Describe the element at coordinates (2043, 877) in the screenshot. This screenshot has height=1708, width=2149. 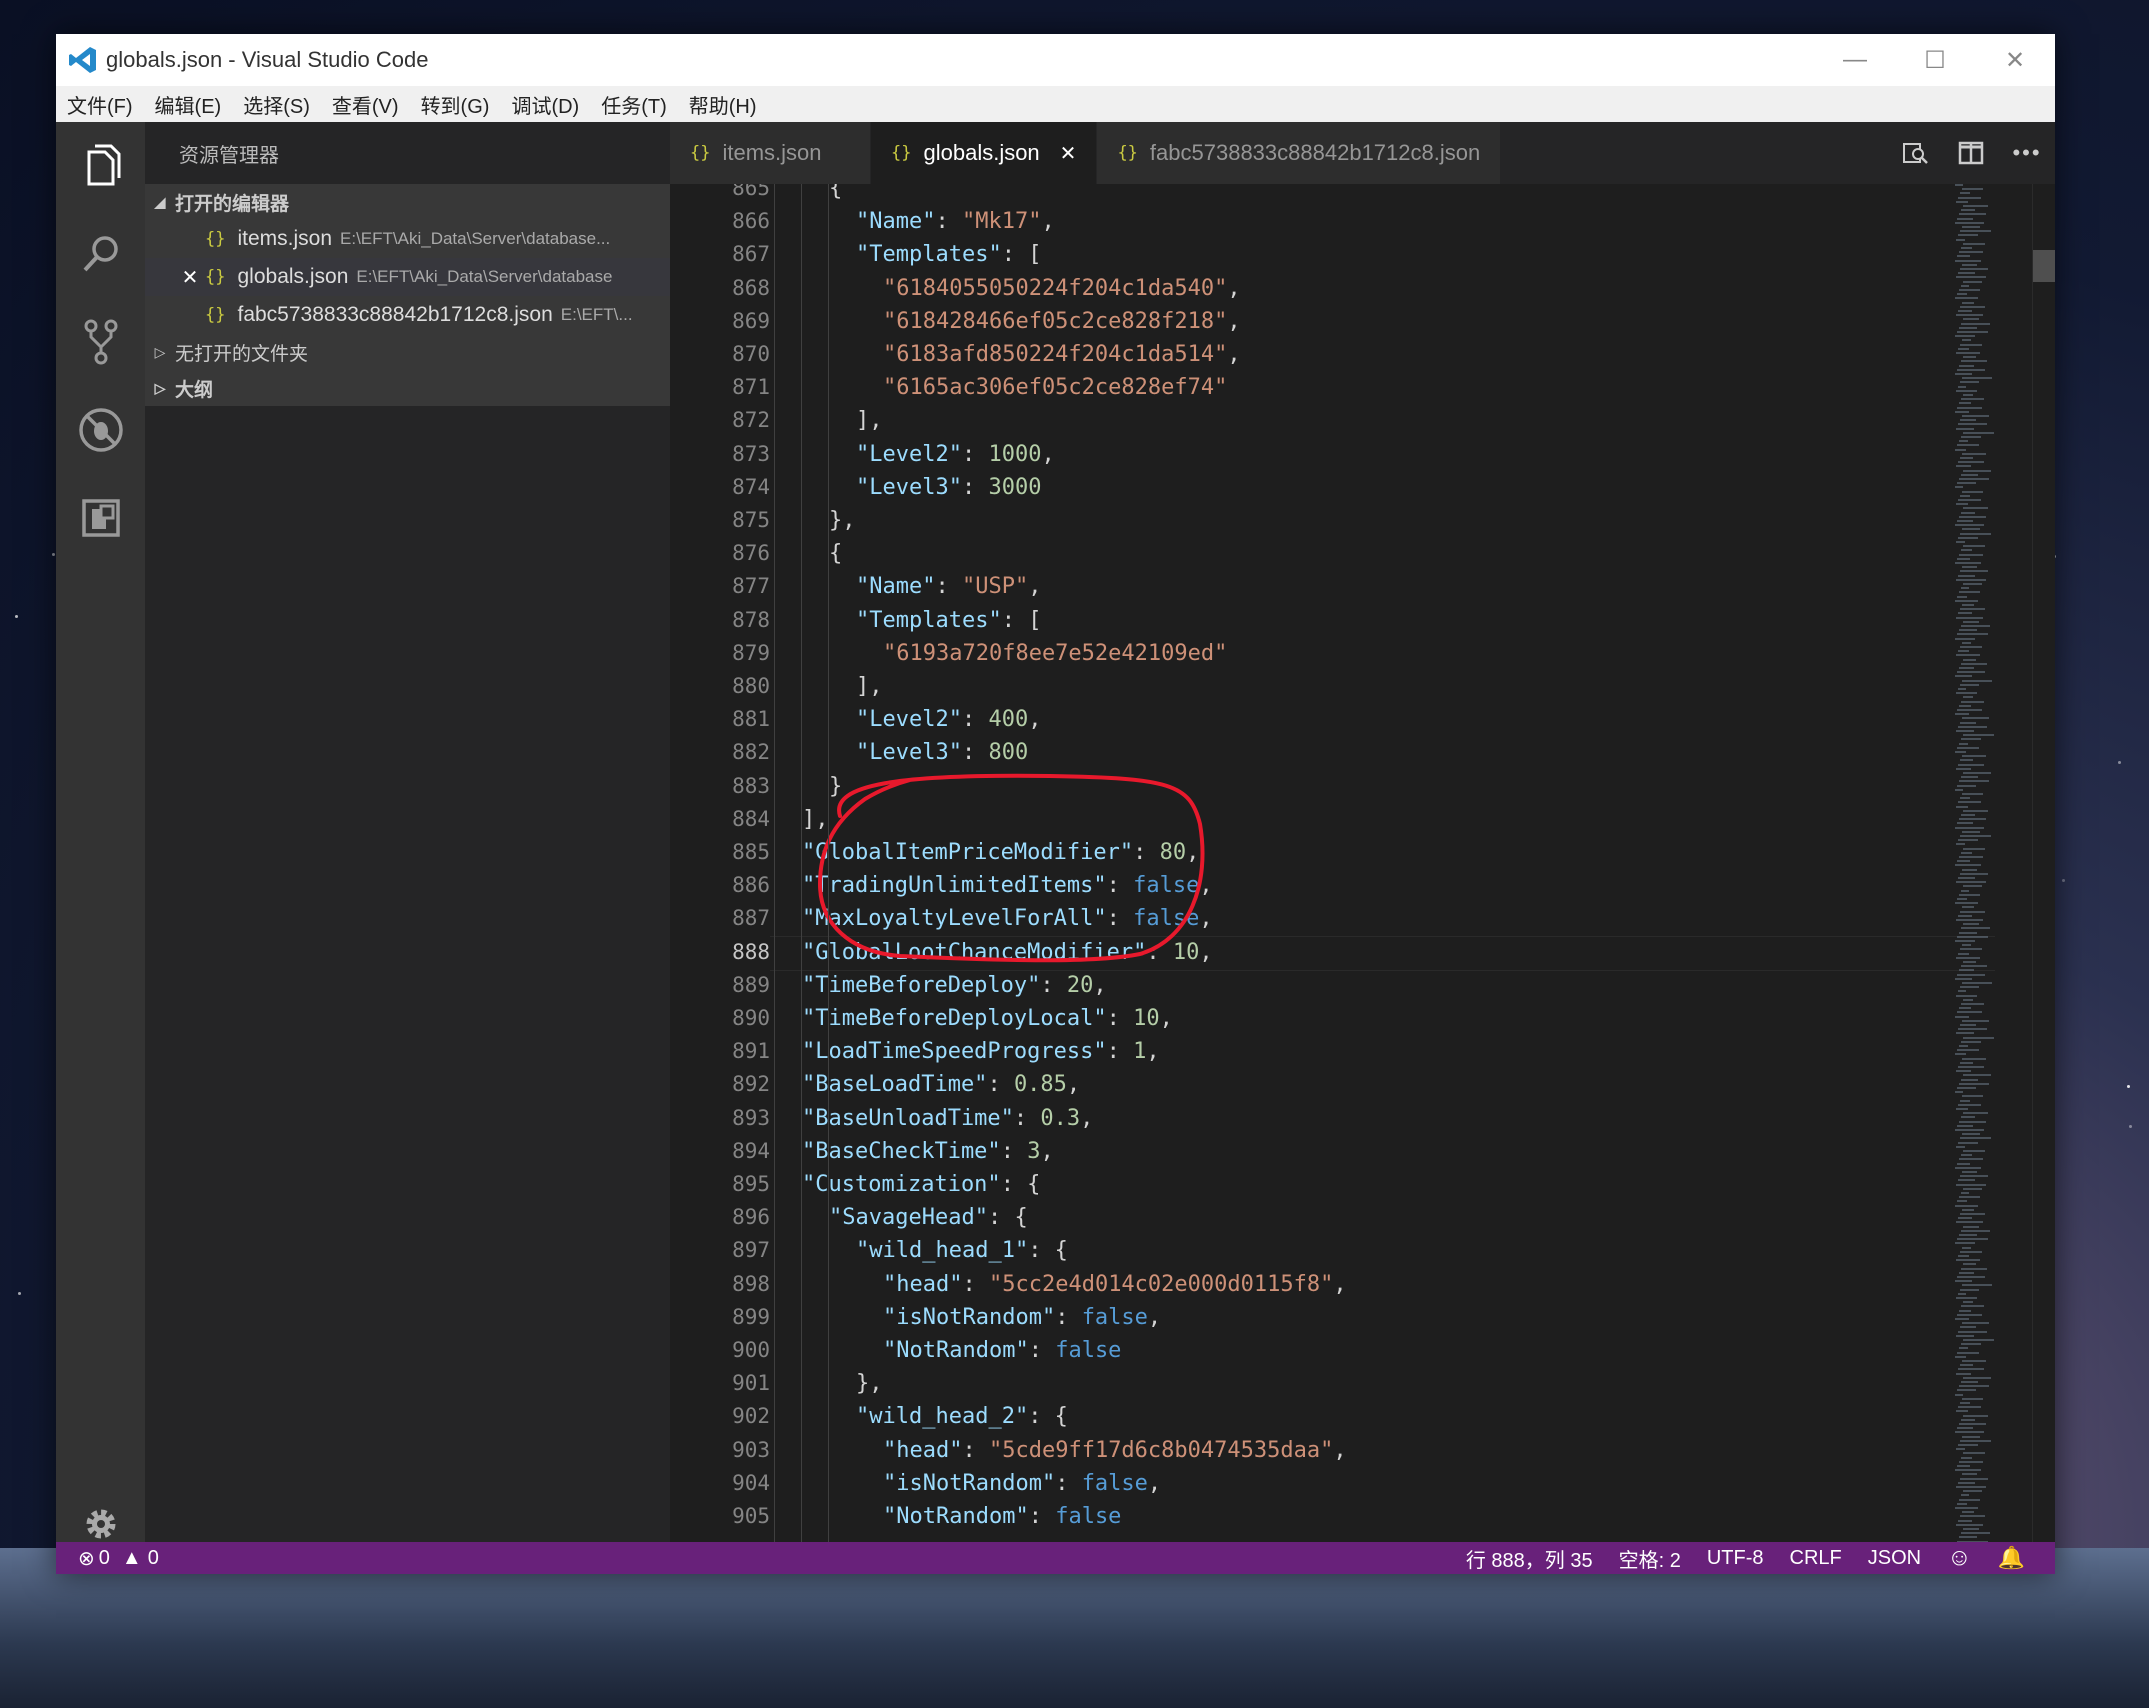
I see `editor-scrollbar` at that location.